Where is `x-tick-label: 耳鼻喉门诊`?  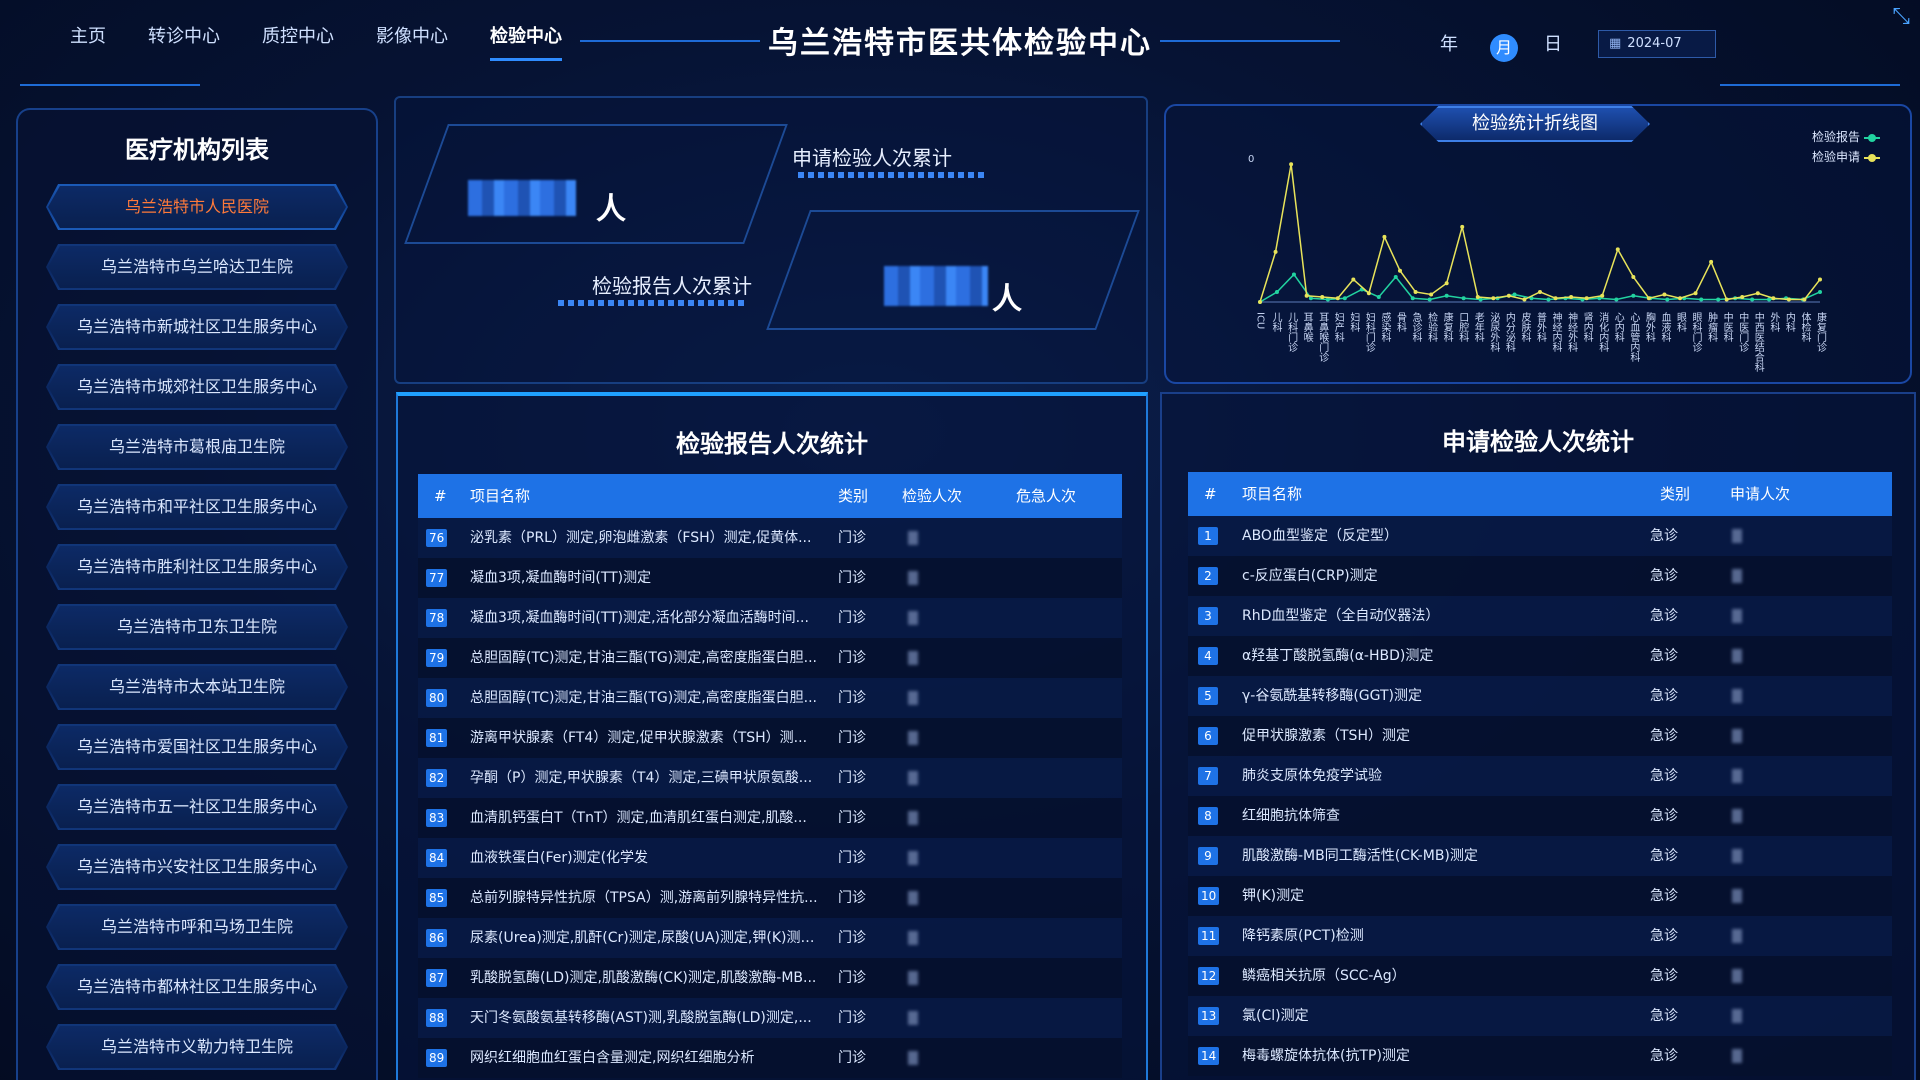 x-tick-label: 耳鼻喉门诊 is located at coordinates (1323, 337).